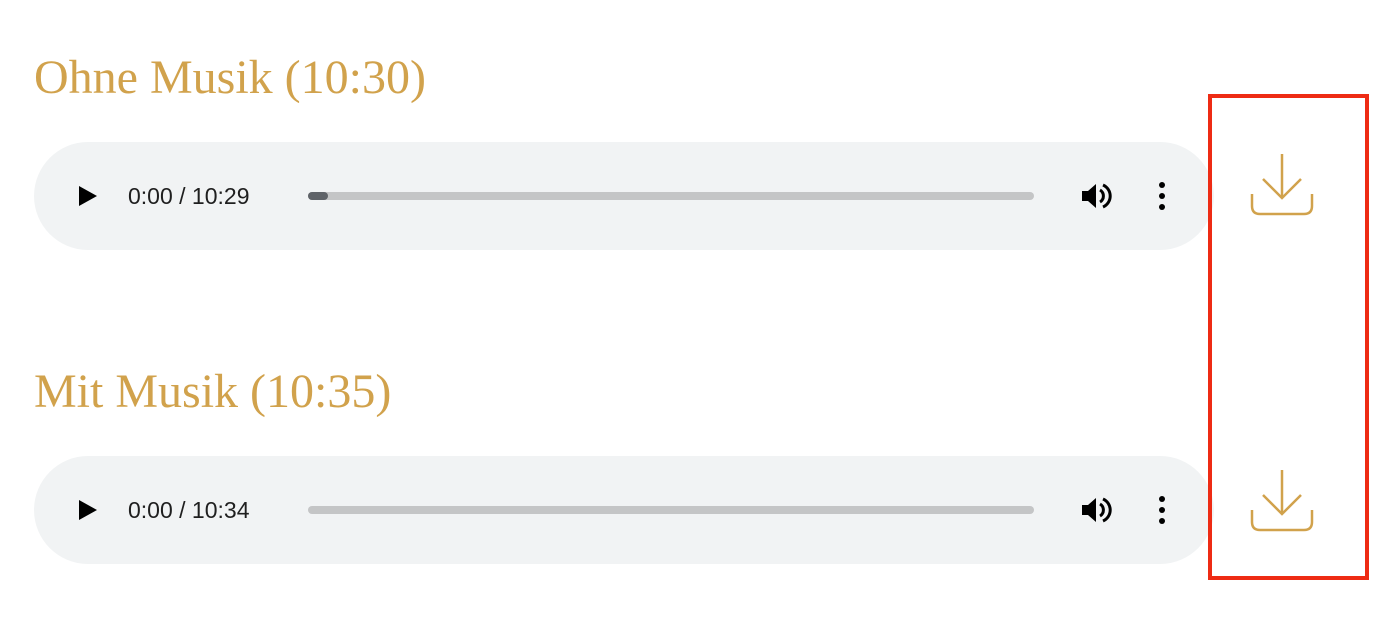 The image size is (1380, 622). What do you see at coordinates (213, 391) in the screenshot?
I see `track-title-mit-musik: Mit Musik (10:35)` at bounding box center [213, 391].